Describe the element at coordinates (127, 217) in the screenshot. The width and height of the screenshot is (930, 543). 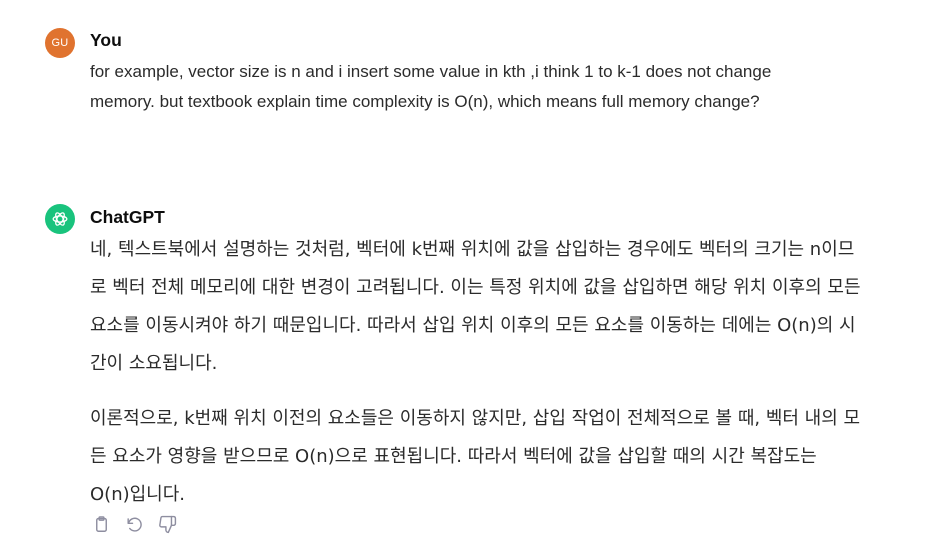
I see `assistant-author-name: ChatGPT` at that location.